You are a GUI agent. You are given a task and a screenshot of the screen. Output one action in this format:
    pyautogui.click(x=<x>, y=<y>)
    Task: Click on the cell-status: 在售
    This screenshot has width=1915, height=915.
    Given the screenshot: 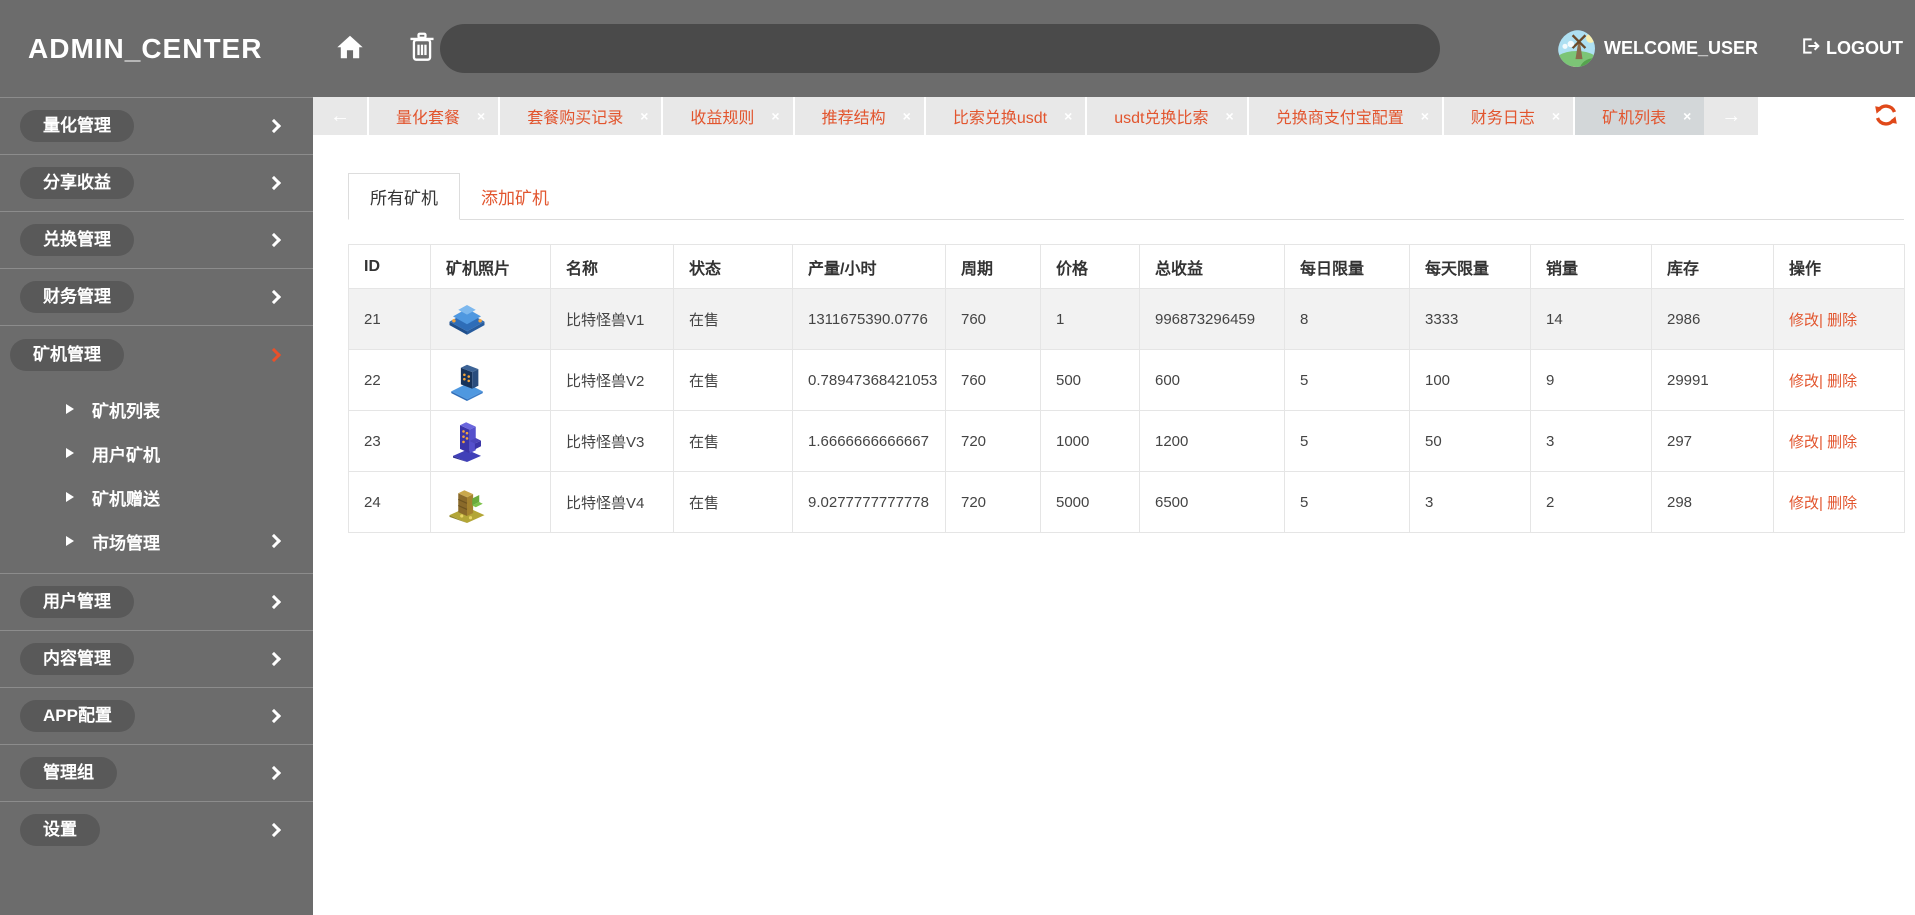 What is the action you would take?
    pyautogui.click(x=733, y=502)
    